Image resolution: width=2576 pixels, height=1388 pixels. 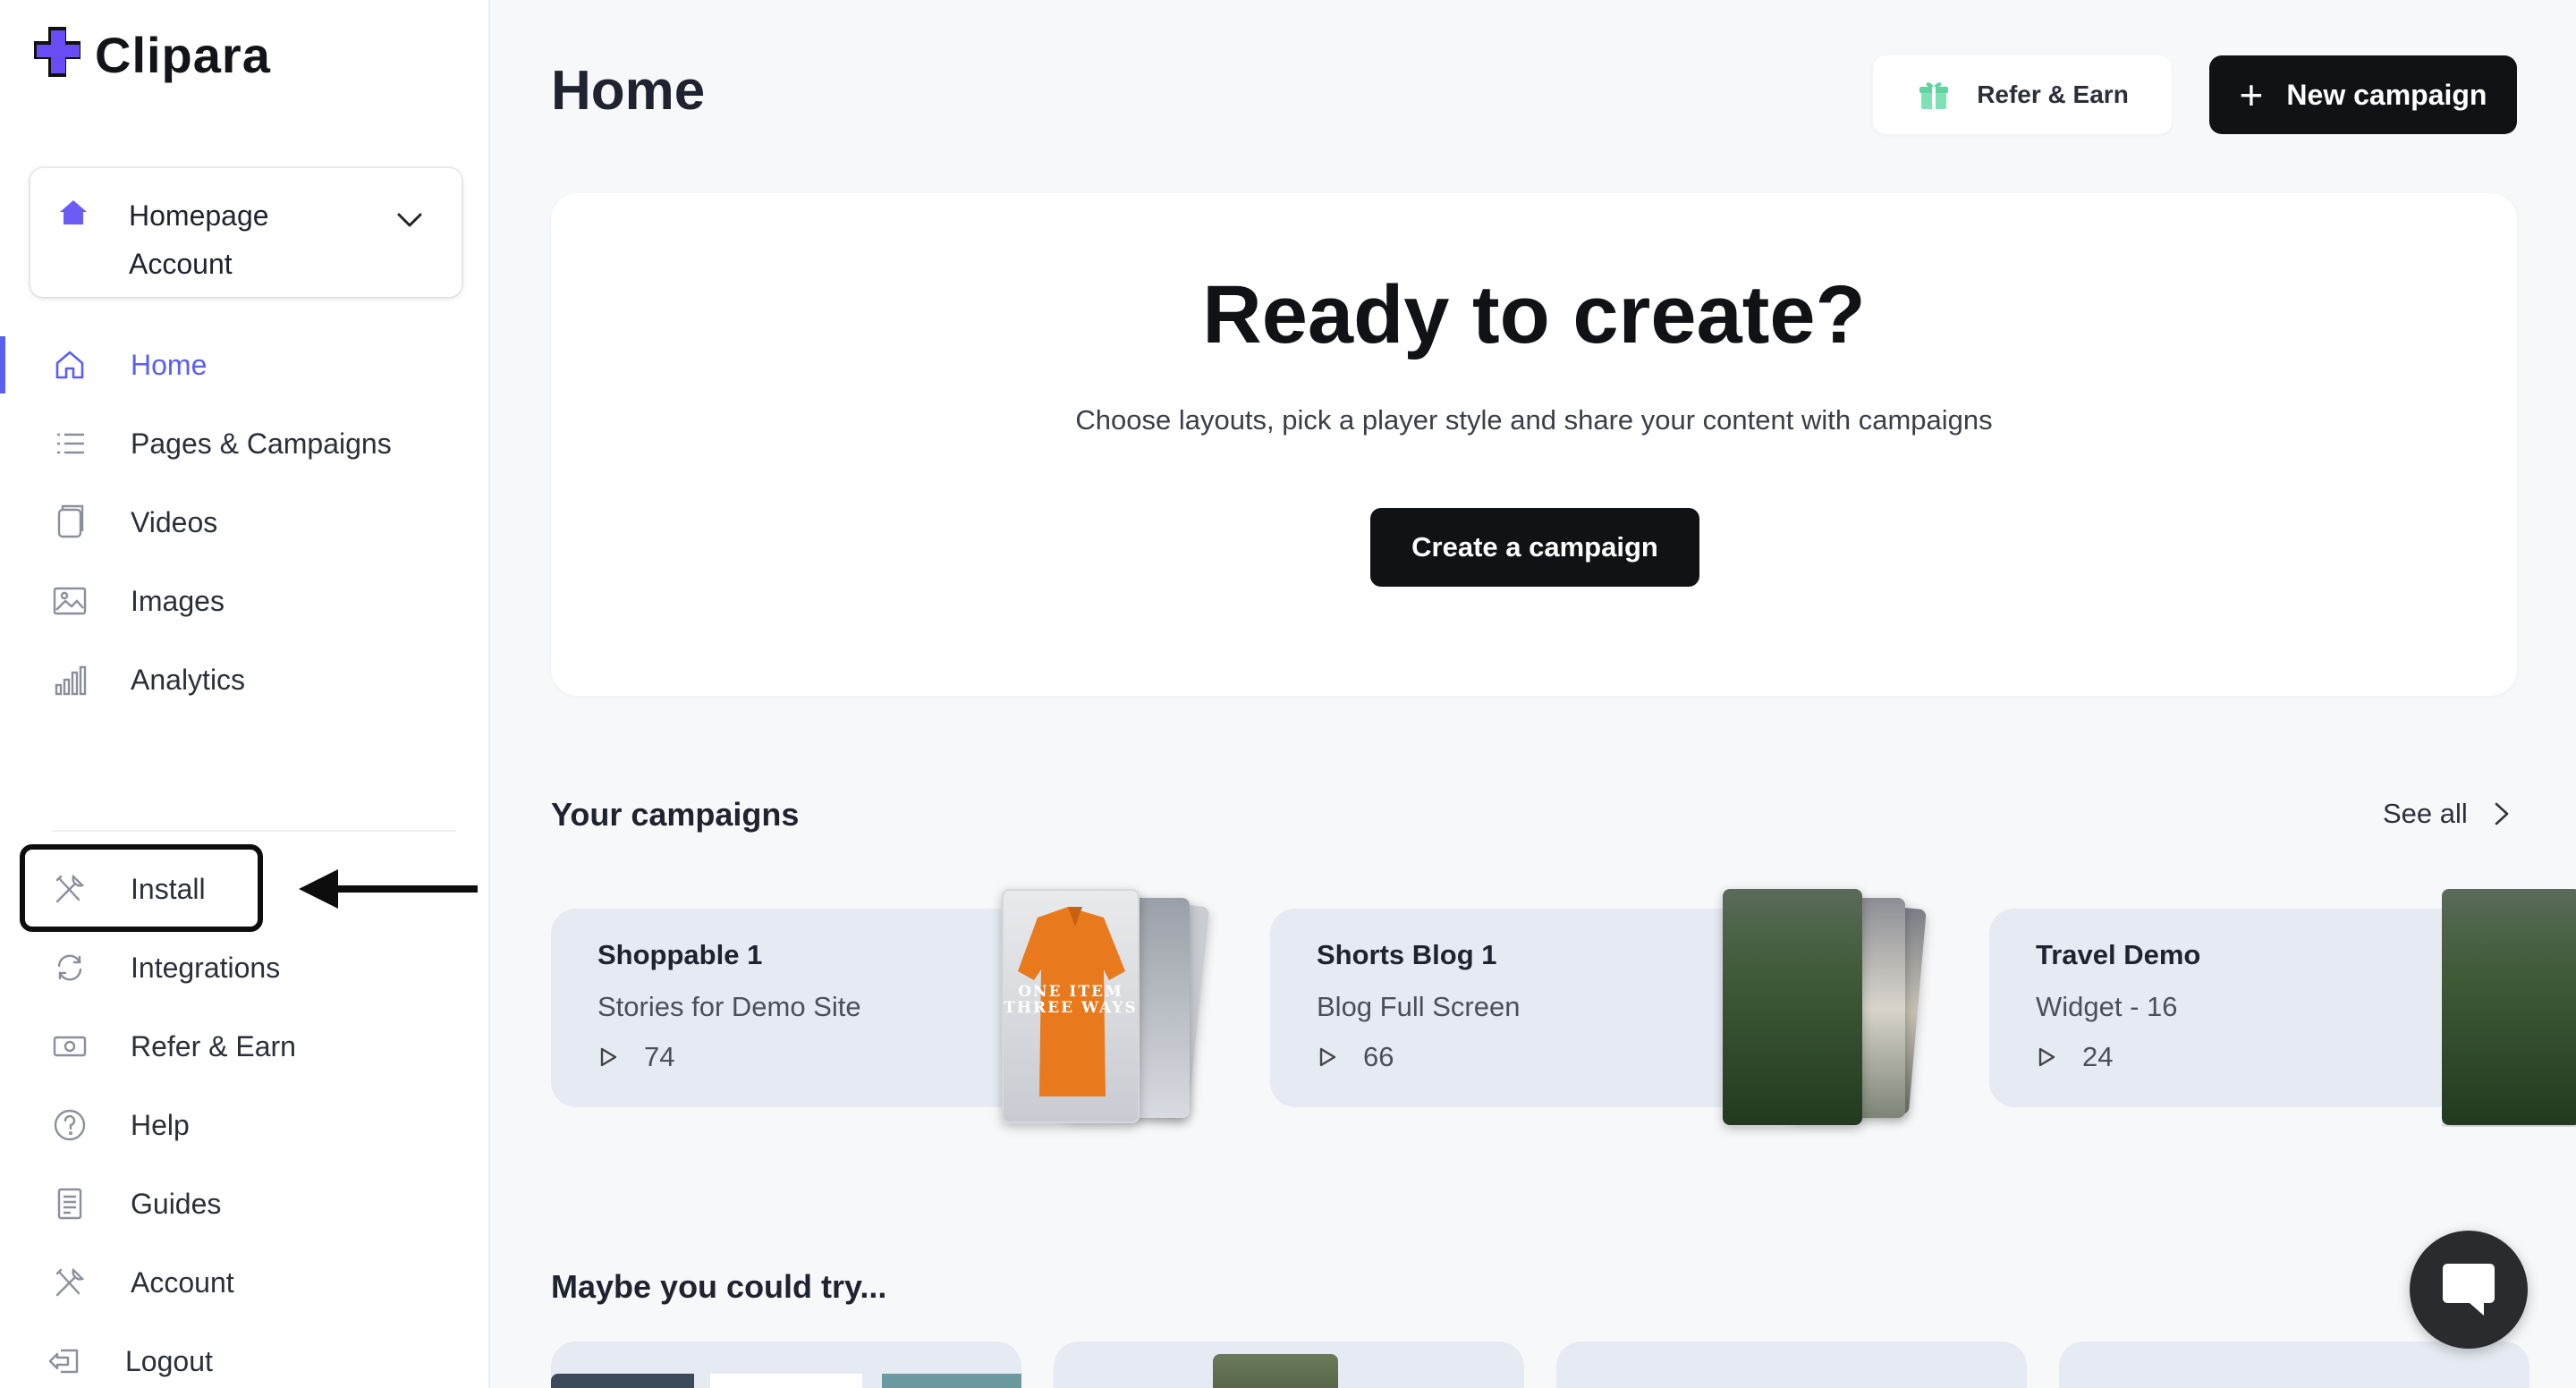 What do you see at coordinates (188, 679) in the screenshot?
I see `sidebar-item-label: Analytics` at bounding box center [188, 679].